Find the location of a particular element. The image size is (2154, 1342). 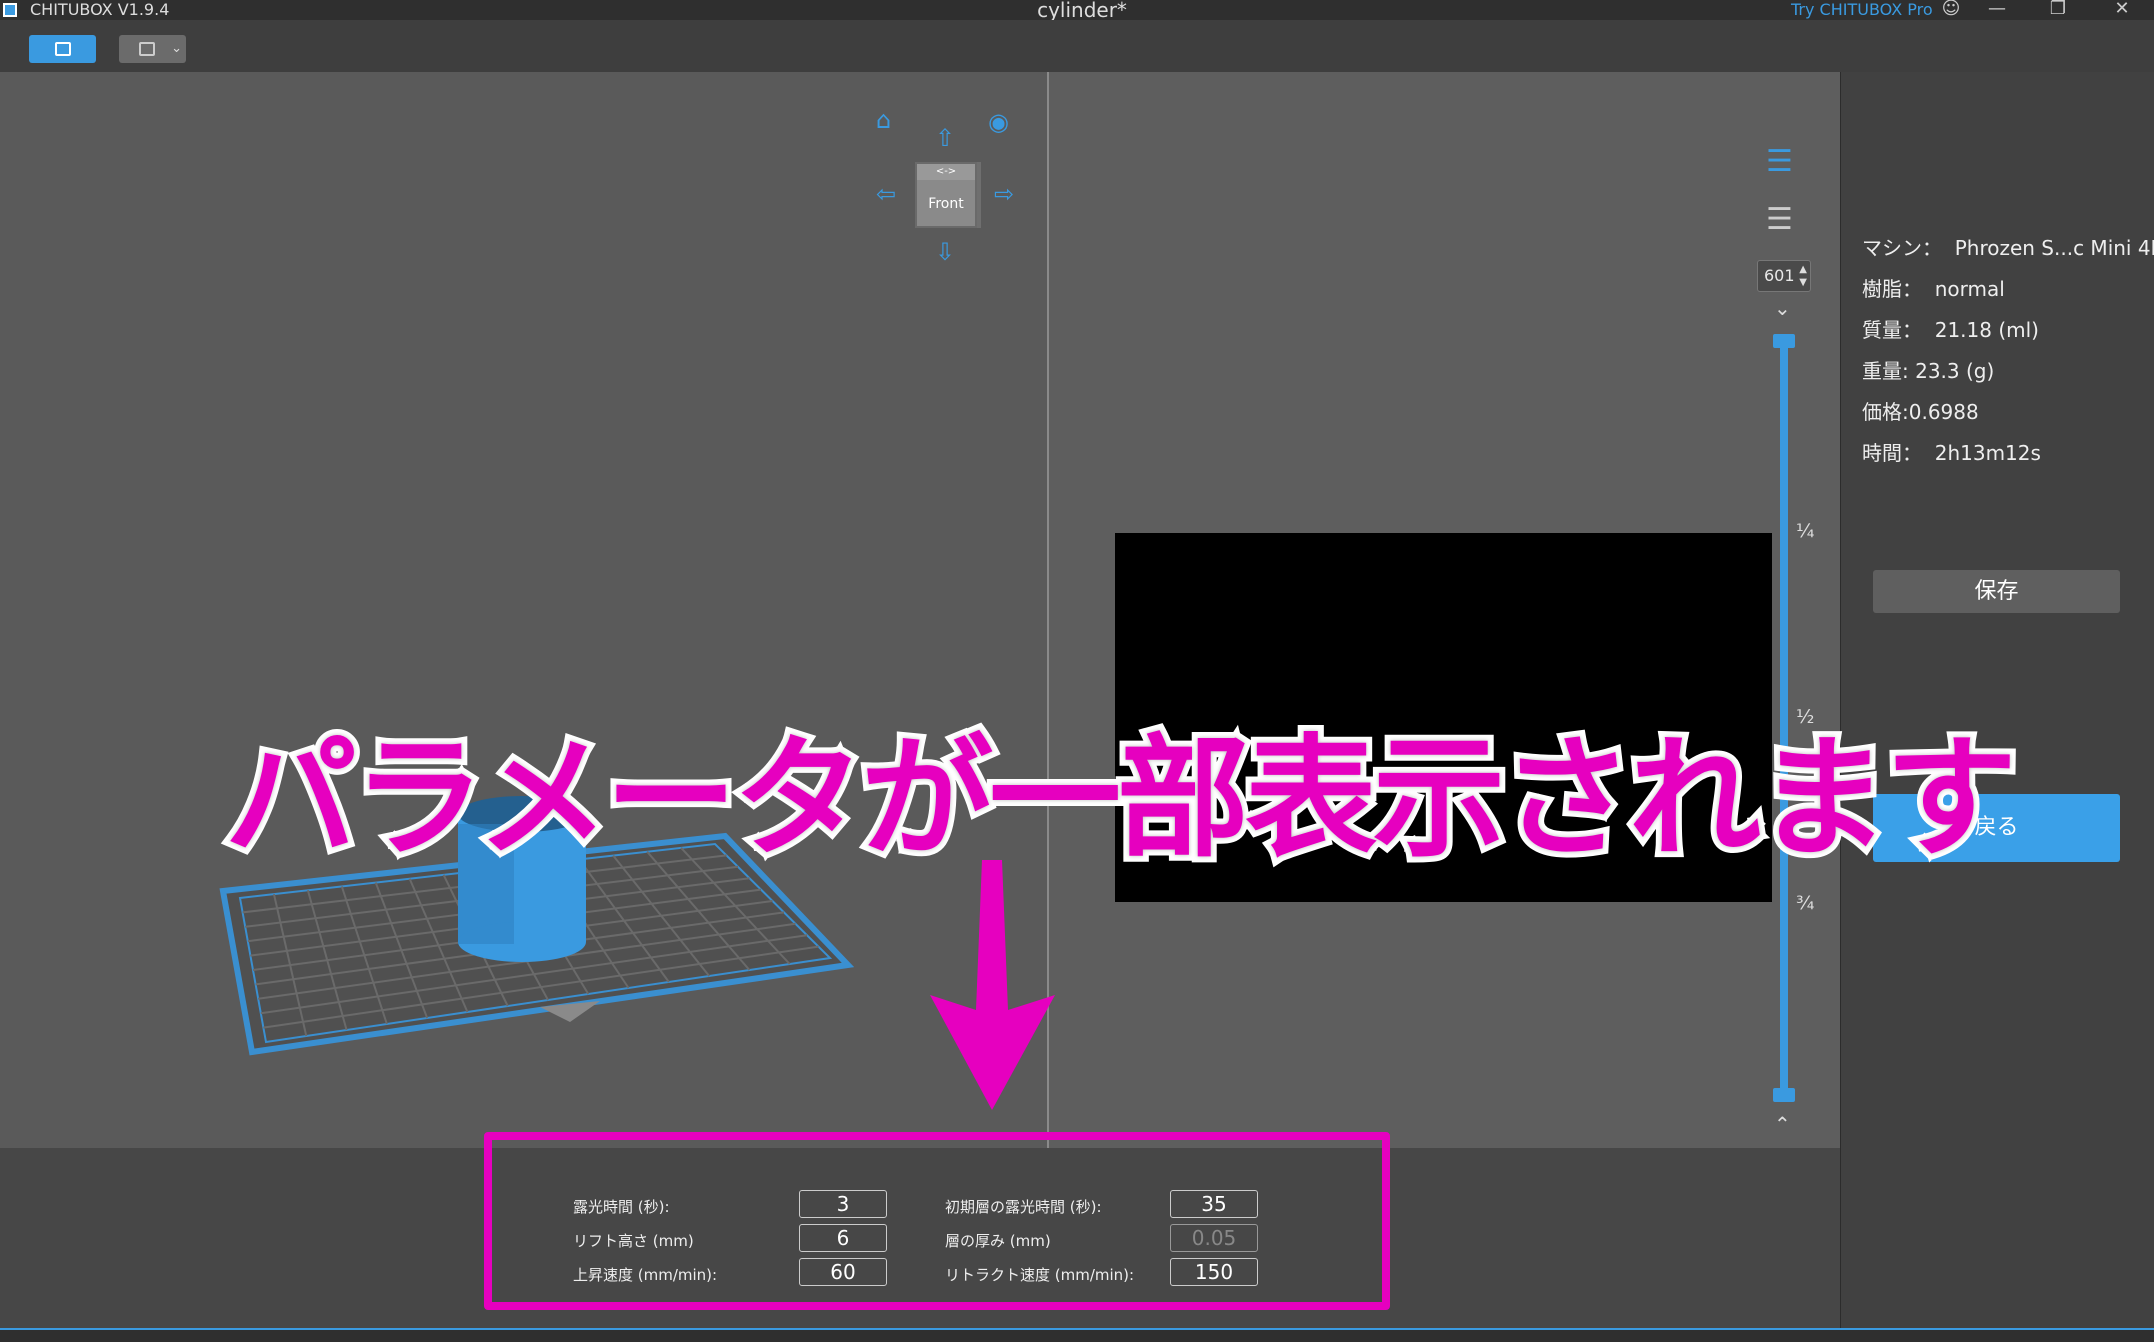

arrow-down-icon: ⇩ is located at coordinates (945, 252).